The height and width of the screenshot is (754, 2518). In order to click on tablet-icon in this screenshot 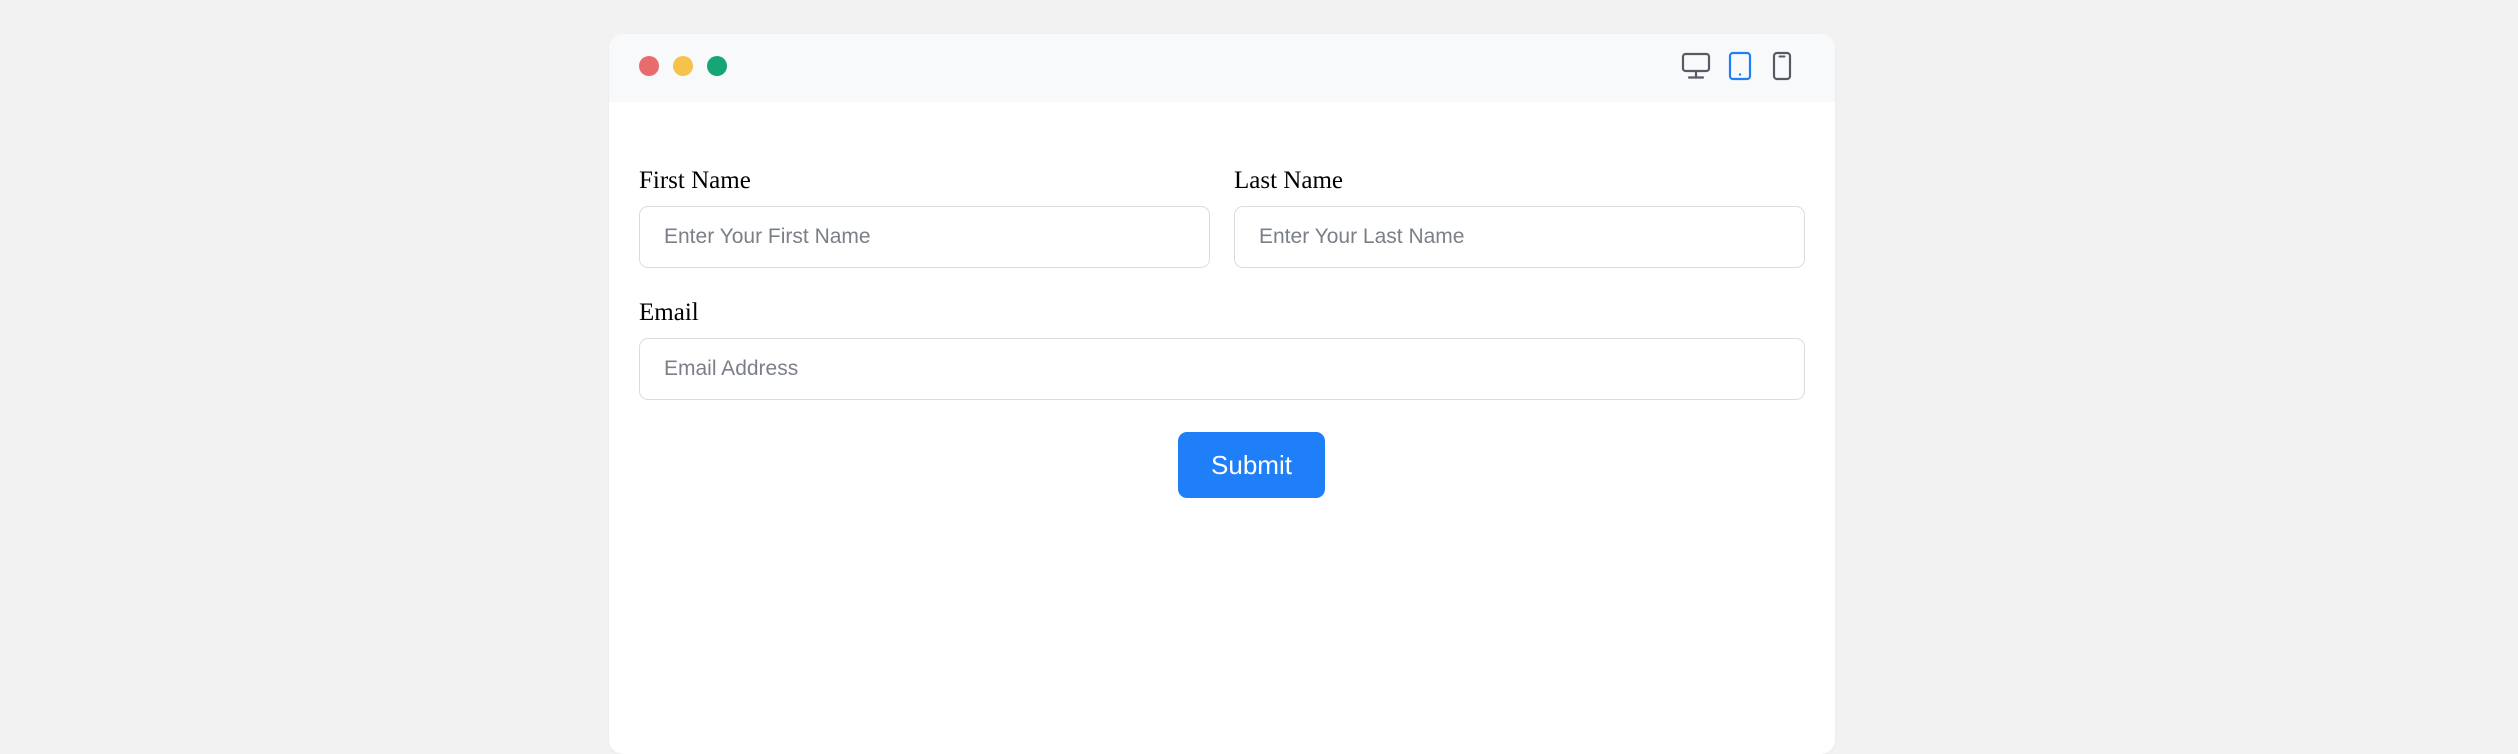, I will do `click(1740, 66)`.